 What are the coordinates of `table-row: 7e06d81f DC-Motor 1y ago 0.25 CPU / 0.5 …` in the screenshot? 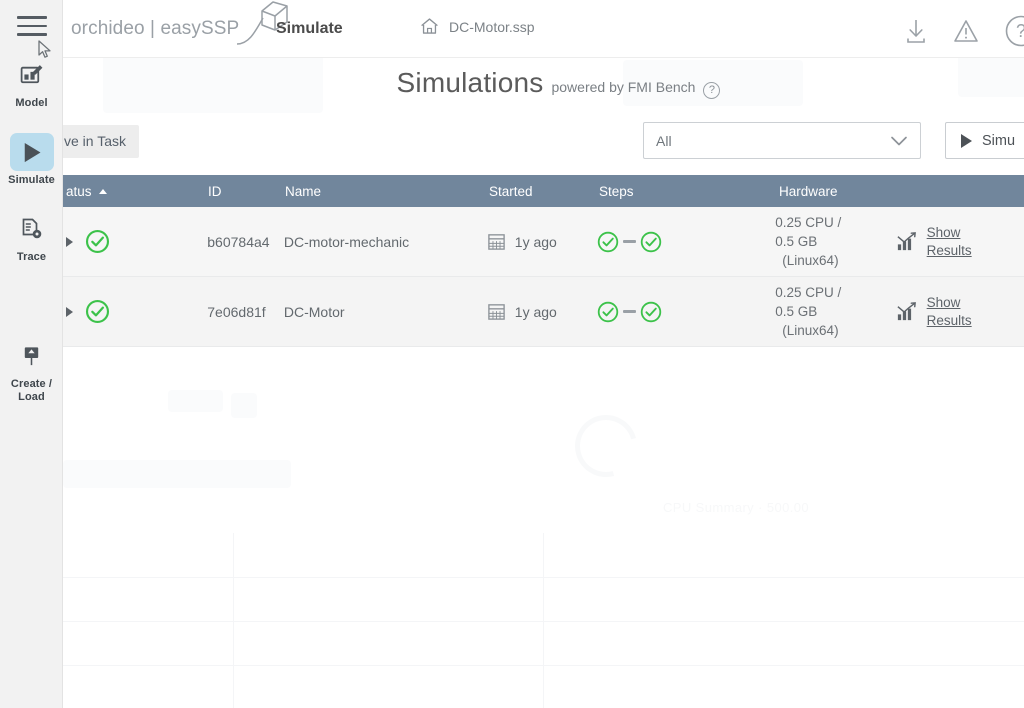 It's located at (543, 312).